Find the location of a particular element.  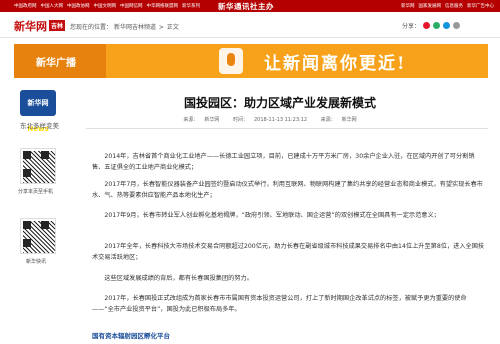

top-link: 中国文明网 is located at coordinates (105, 6).